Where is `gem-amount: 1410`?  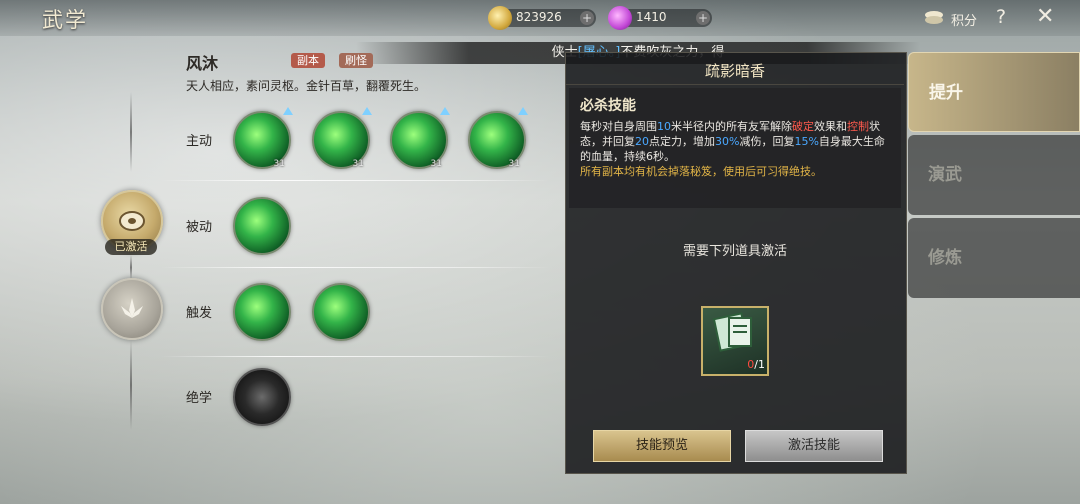 gem-amount: 1410 is located at coordinates (651, 17).